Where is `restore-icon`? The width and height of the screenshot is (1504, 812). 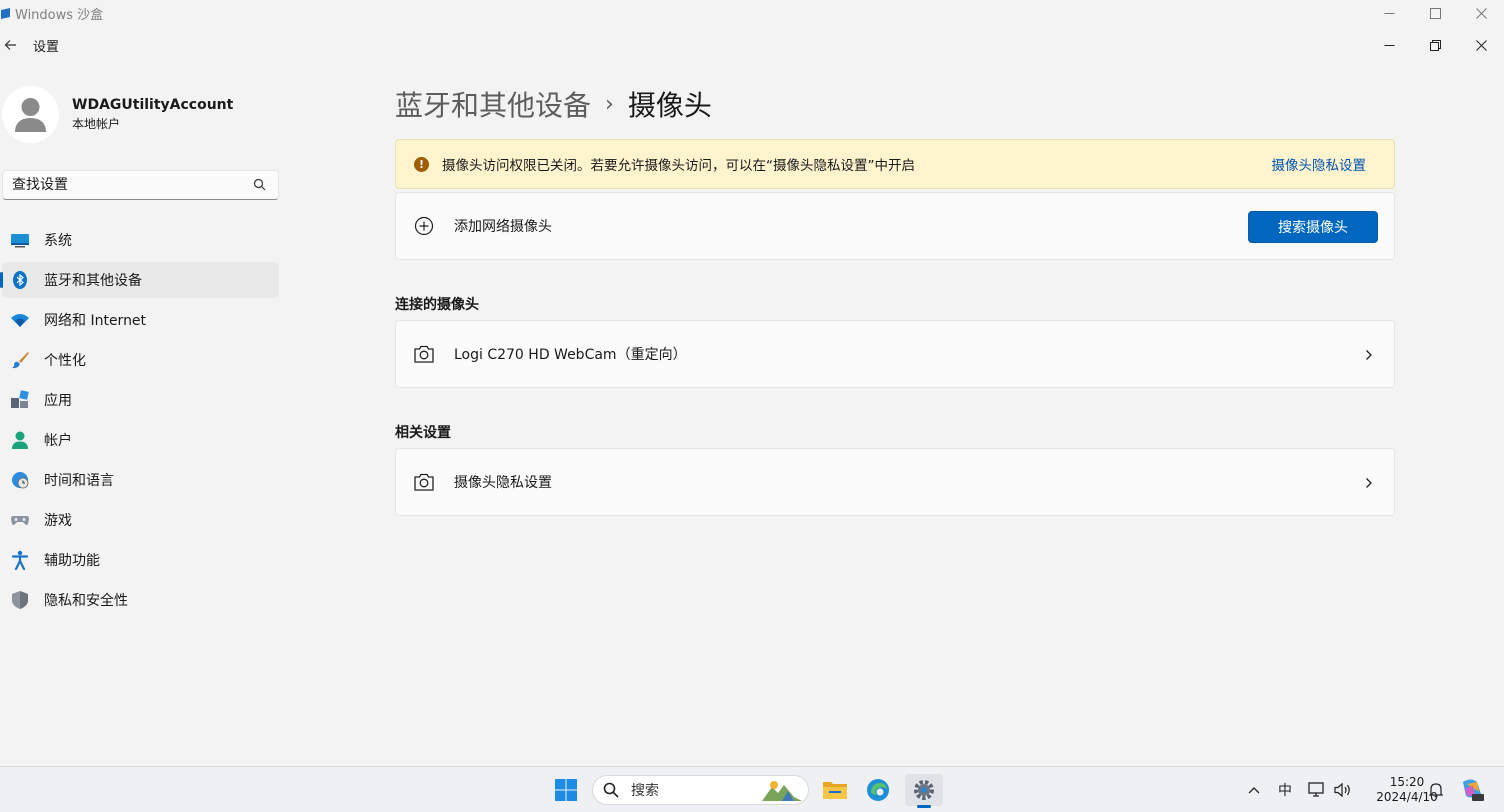 restore-icon is located at coordinates (1435, 45).